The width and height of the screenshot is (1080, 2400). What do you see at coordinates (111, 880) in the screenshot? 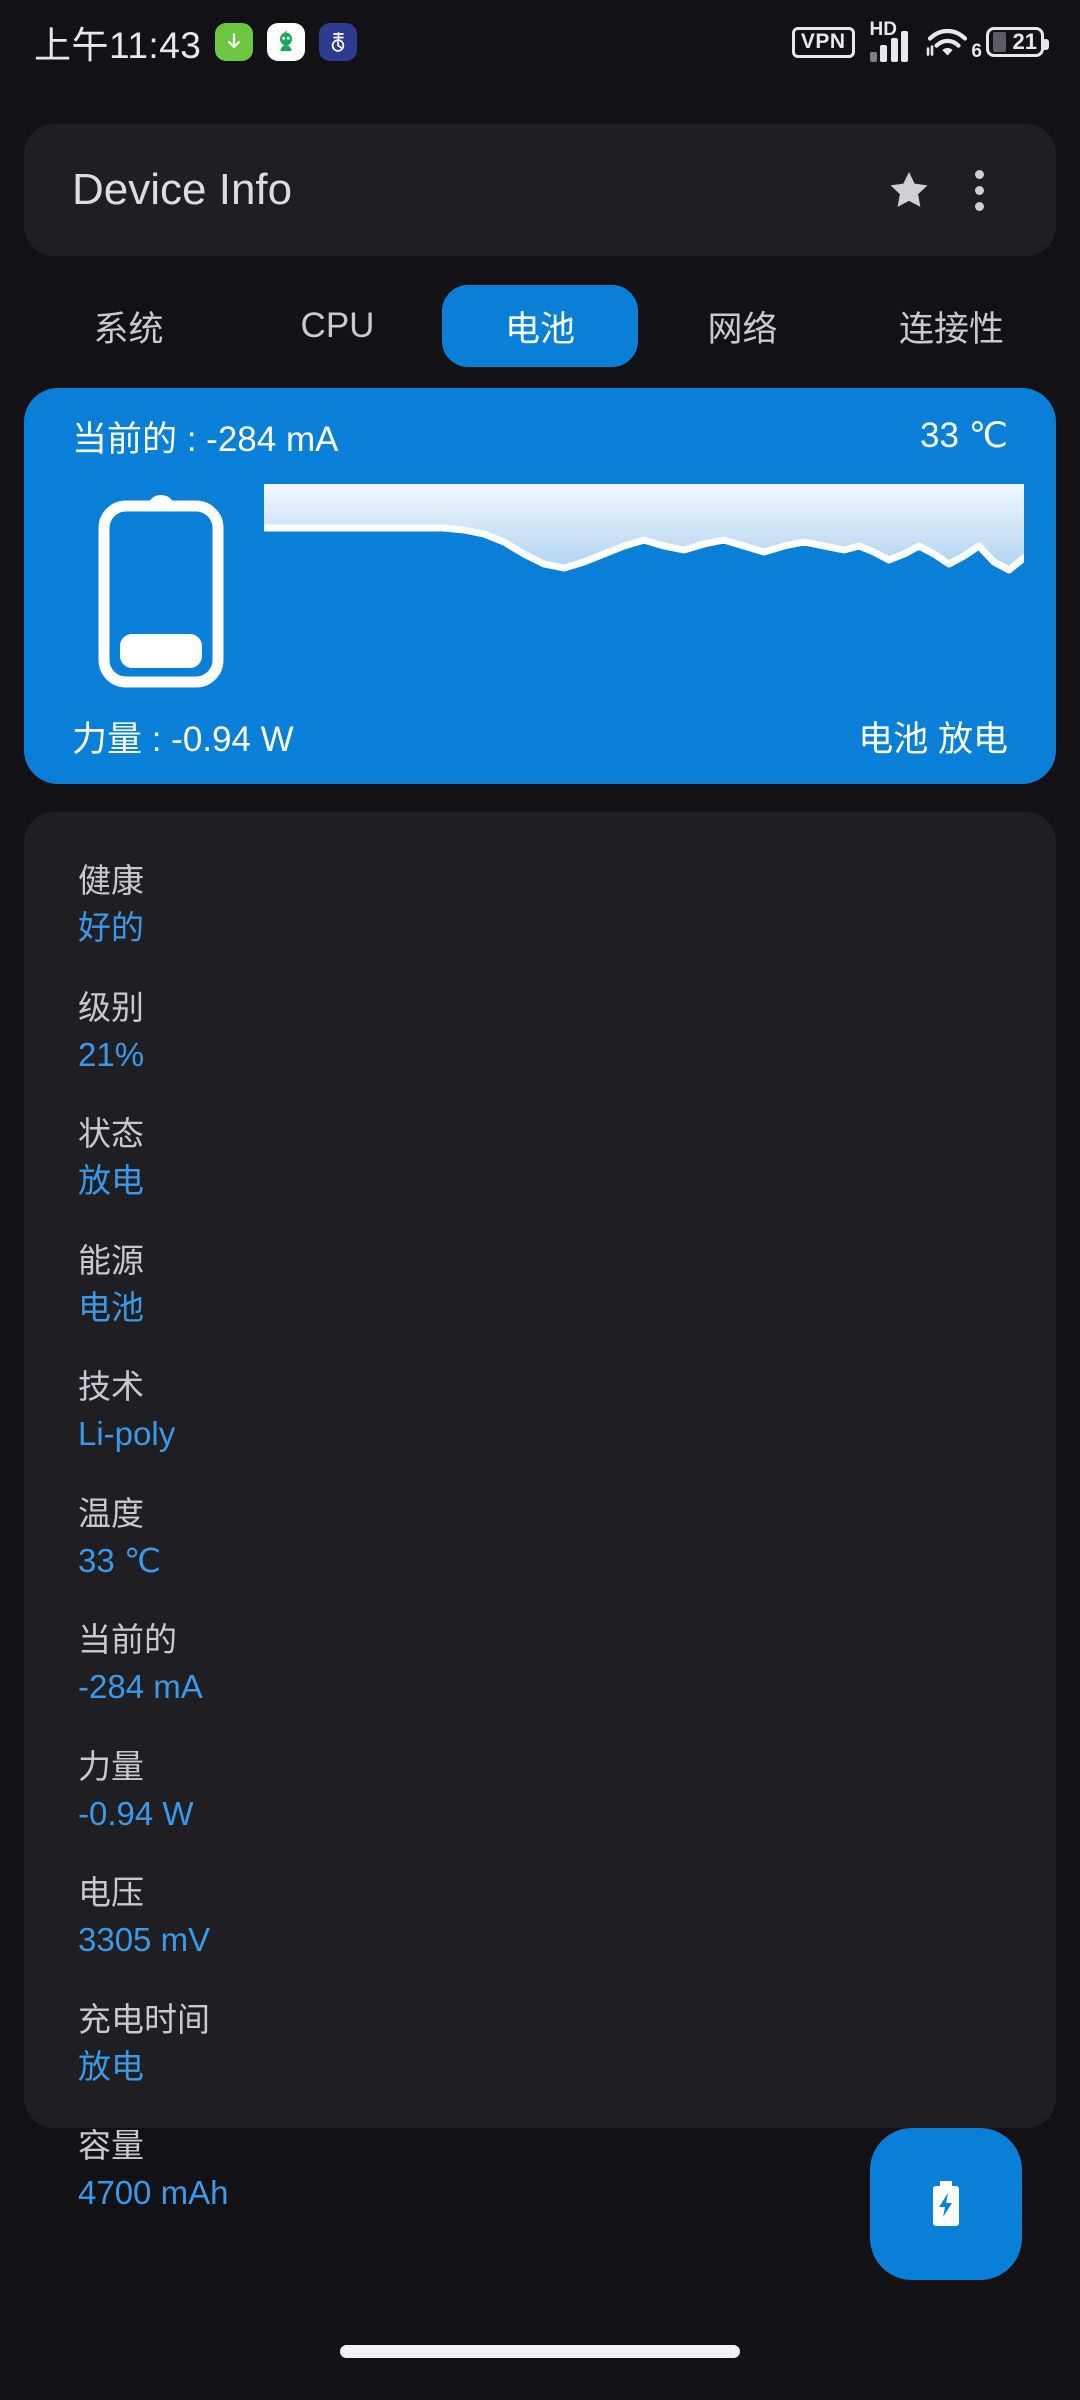
I see `detail-label: 健康` at bounding box center [111, 880].